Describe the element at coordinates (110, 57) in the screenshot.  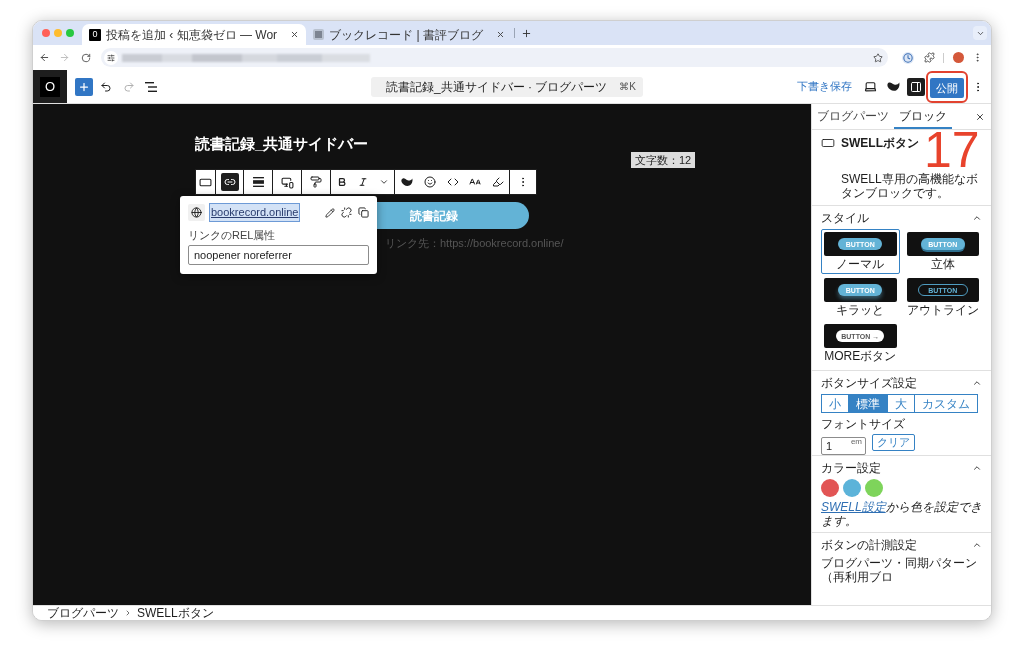
I see `site-settings-icon` at that location.